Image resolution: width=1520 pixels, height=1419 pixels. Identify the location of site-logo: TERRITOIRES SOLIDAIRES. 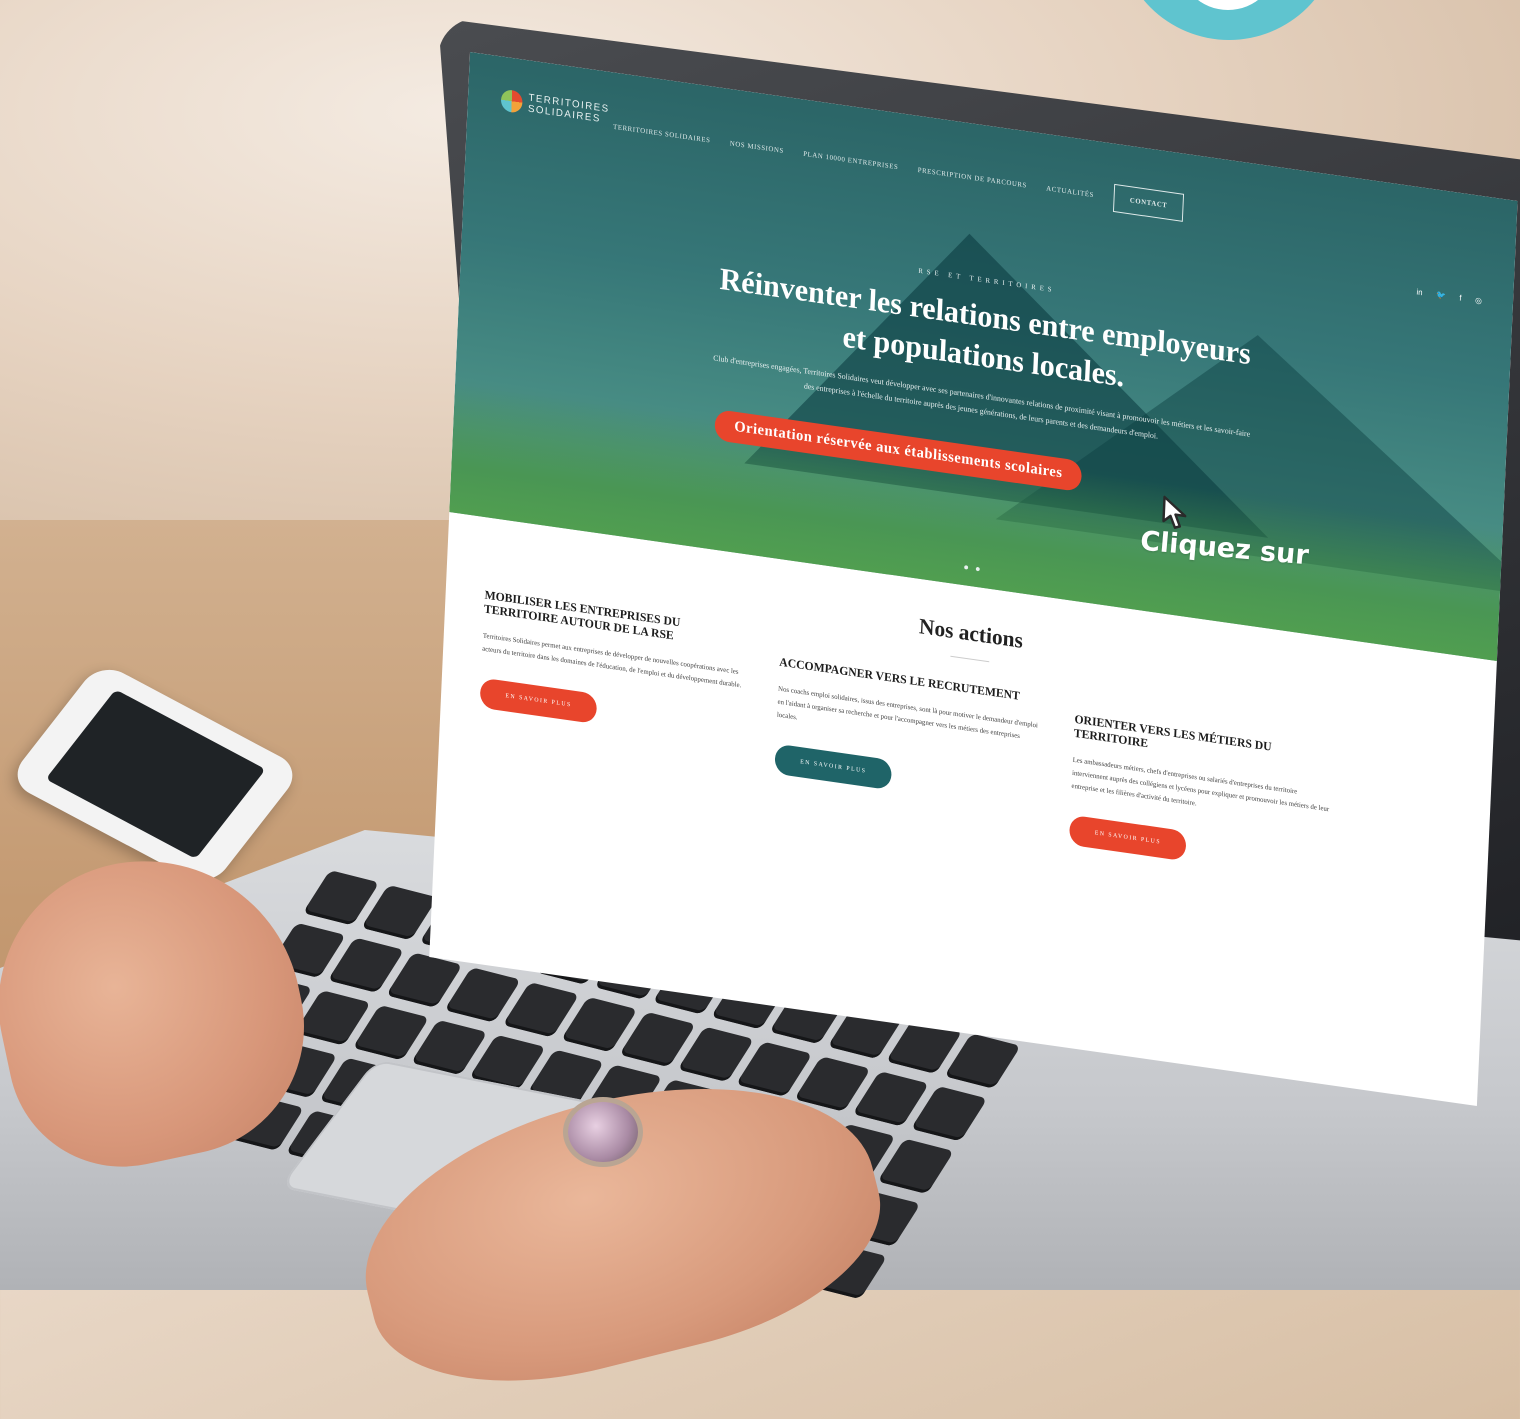
(556, 107).